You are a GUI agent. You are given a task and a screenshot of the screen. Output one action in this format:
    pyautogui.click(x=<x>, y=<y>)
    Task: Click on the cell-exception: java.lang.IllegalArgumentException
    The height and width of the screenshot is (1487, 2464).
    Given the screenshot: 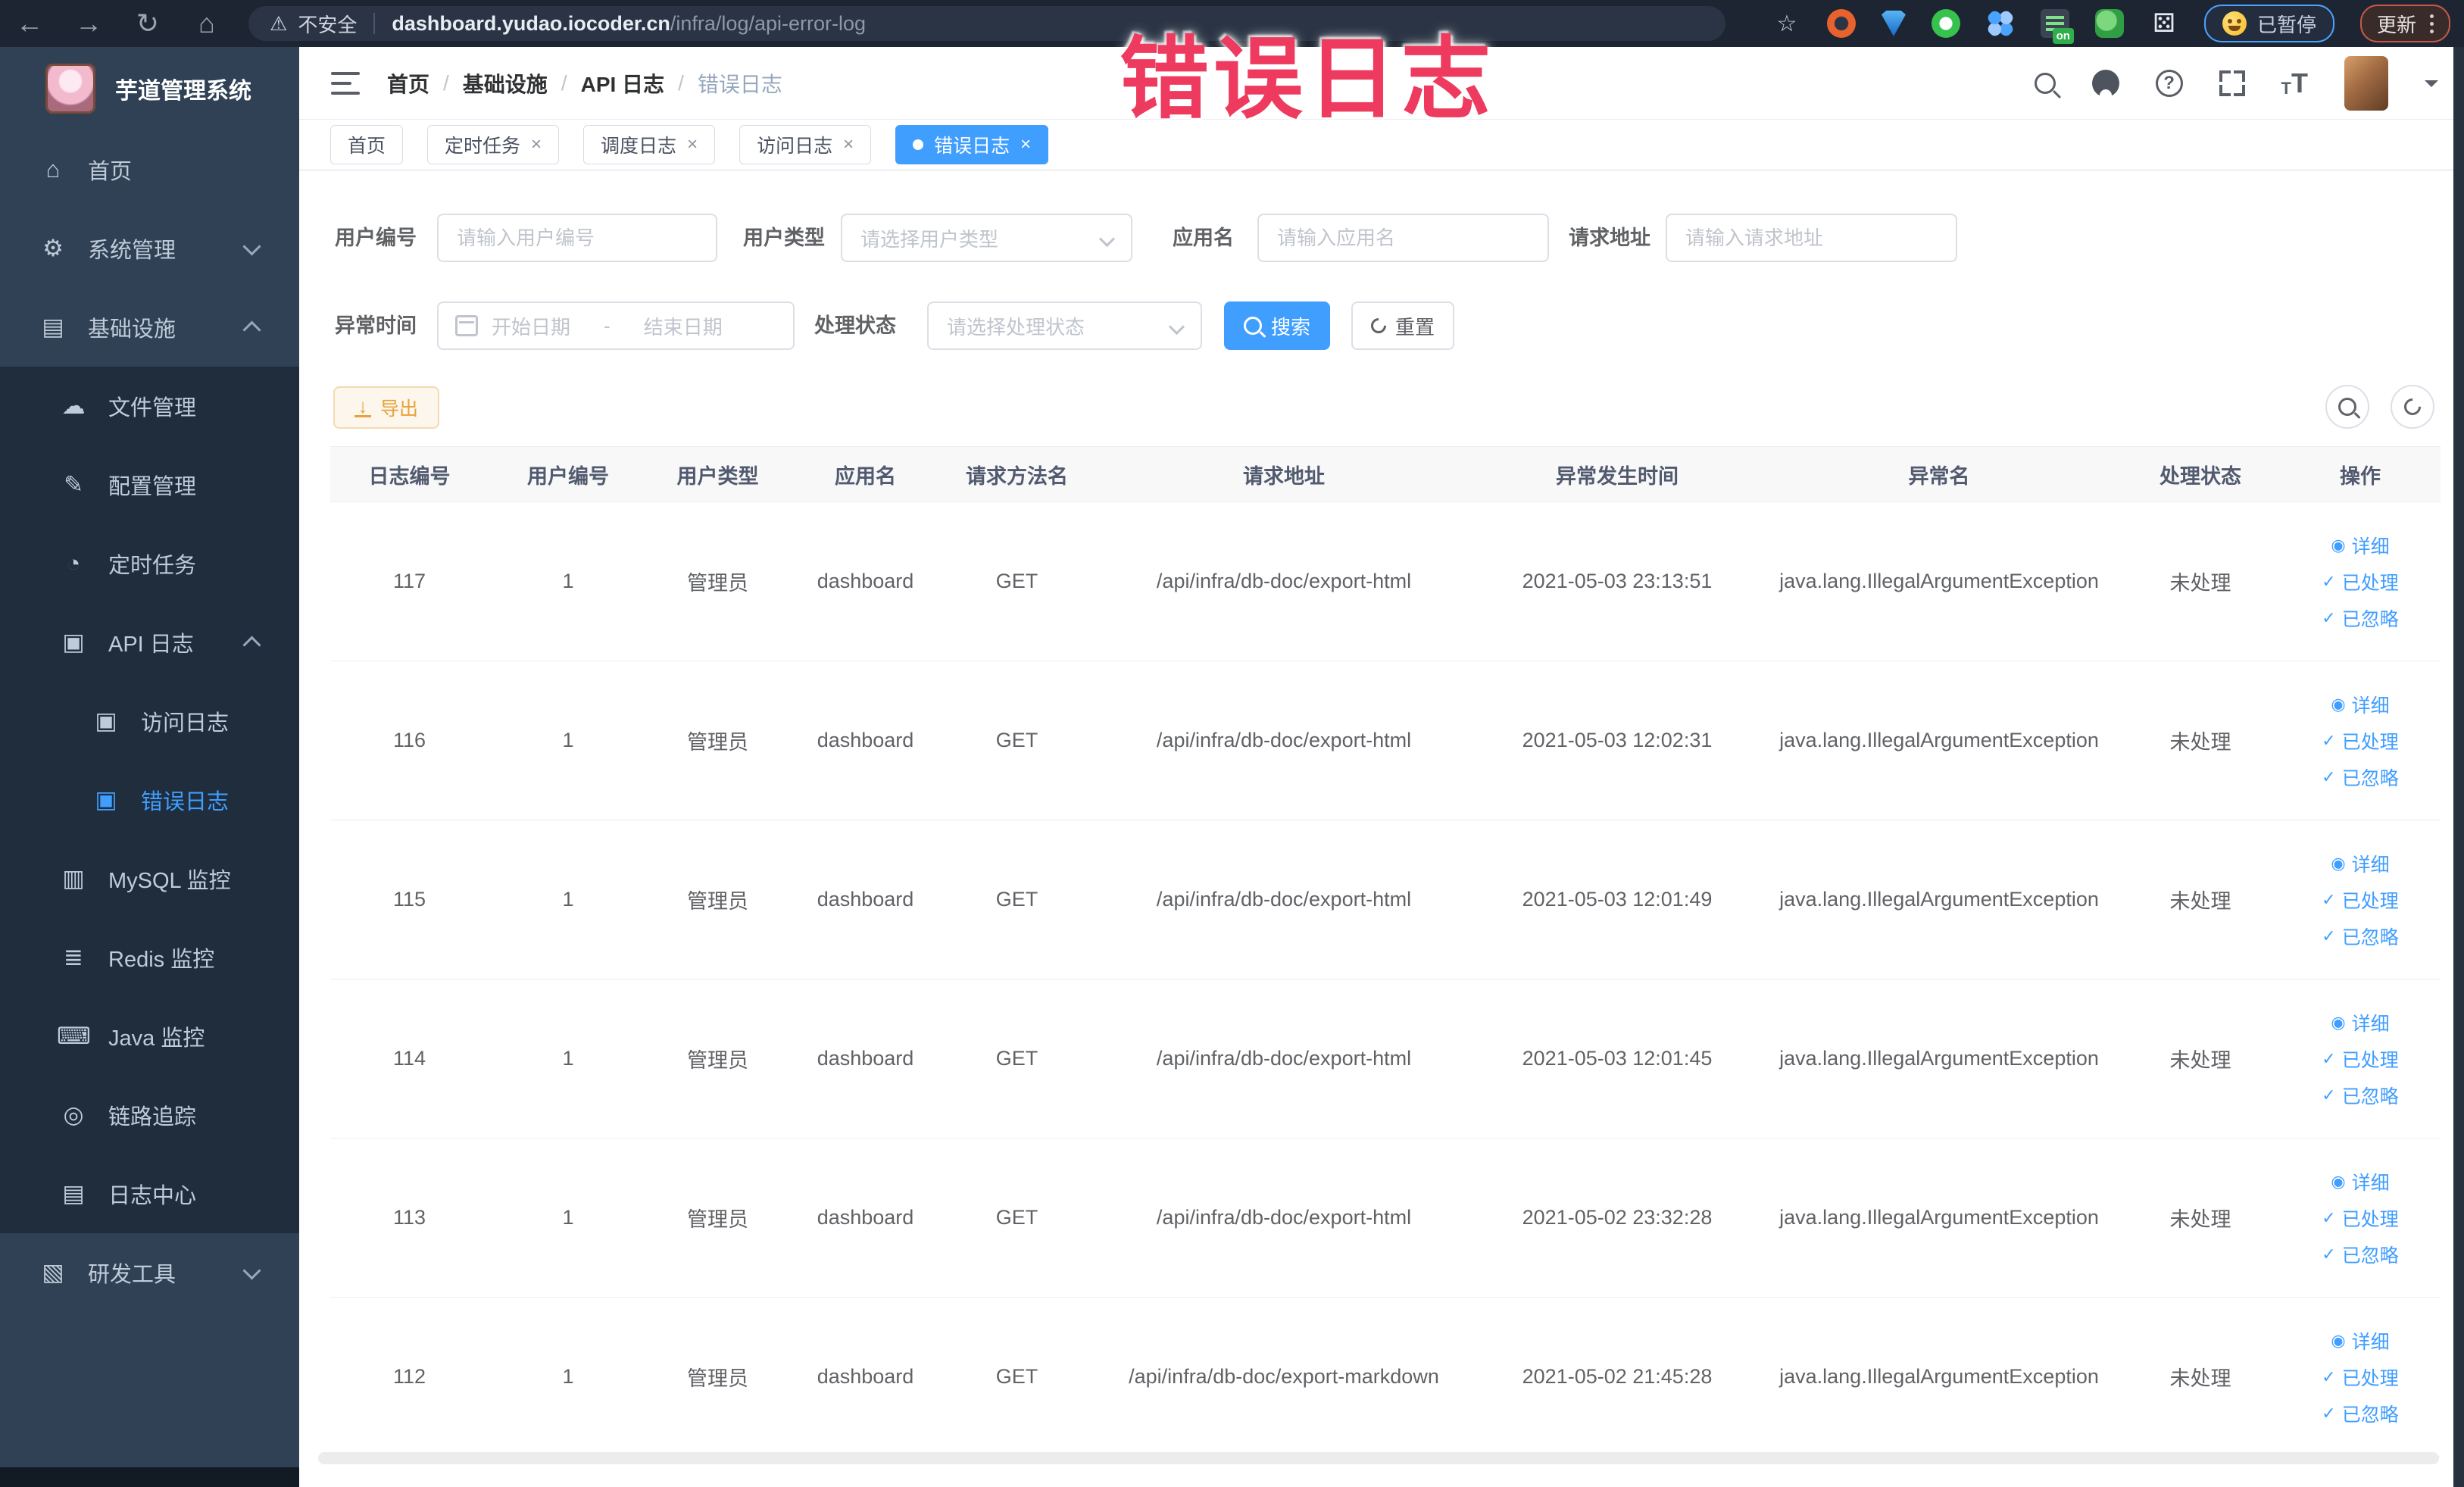 What is the action you would take?
    pyautogui.click(x=1939, y=1376)
    